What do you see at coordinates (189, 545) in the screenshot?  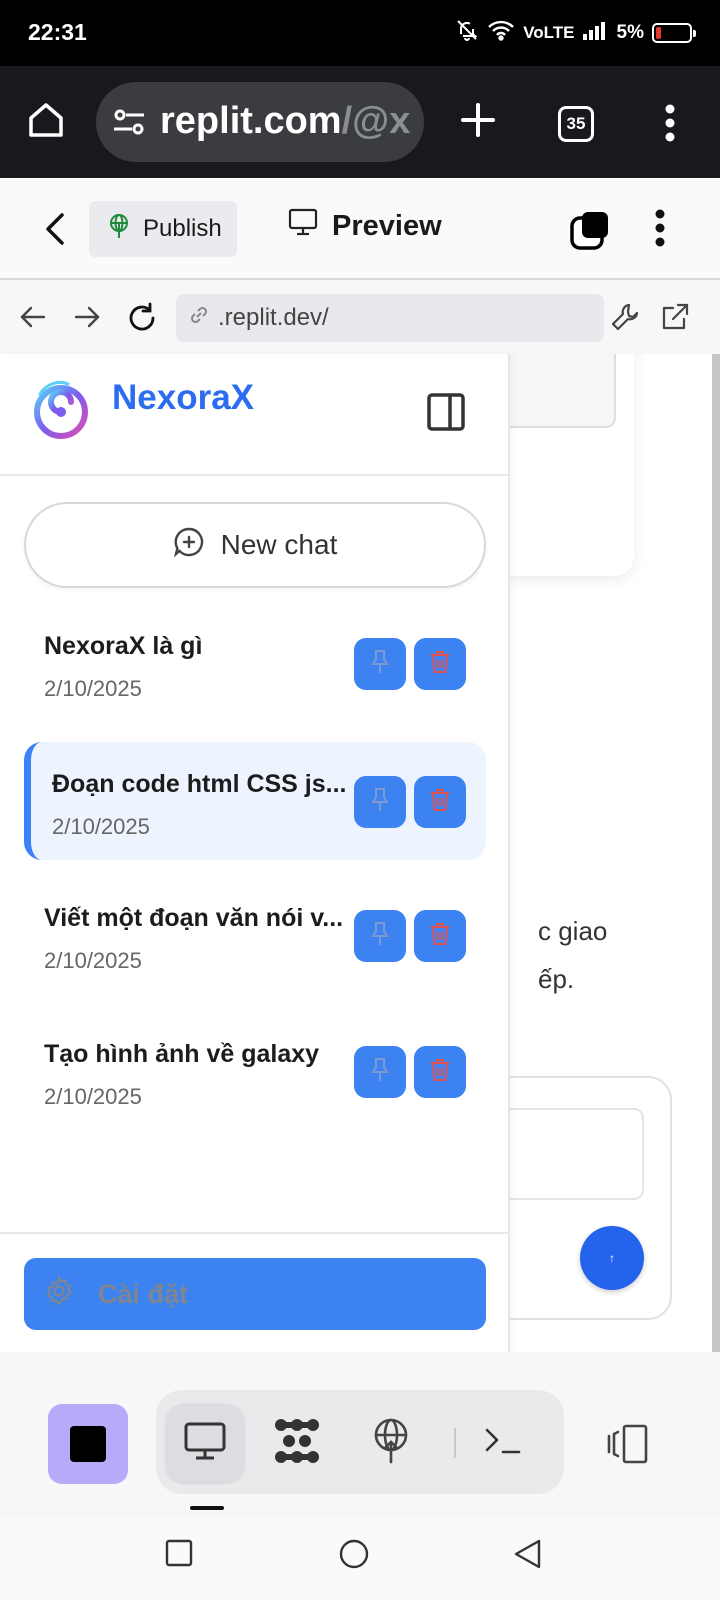 I see `new-chat-icon` at bounding box center [189, 545].